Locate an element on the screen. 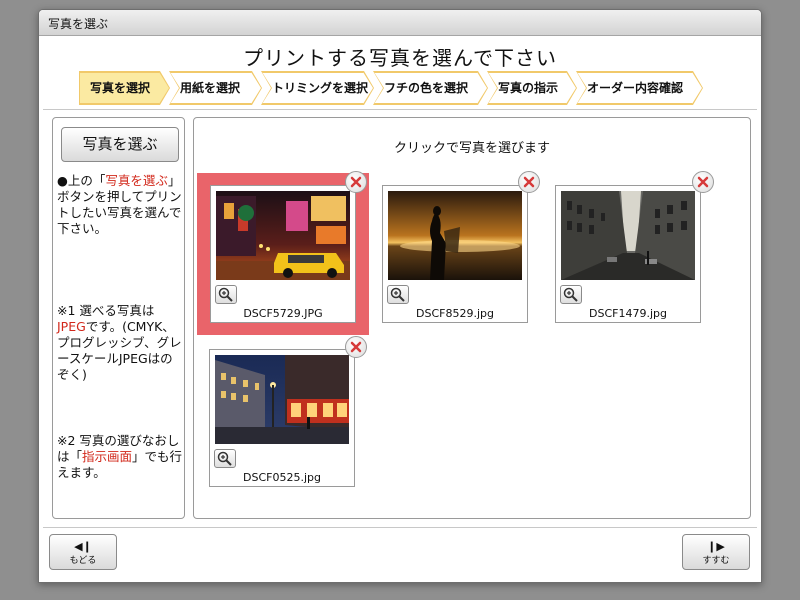  photo-filename: DSCF1479.jpg is located at coordinates (628, 313).